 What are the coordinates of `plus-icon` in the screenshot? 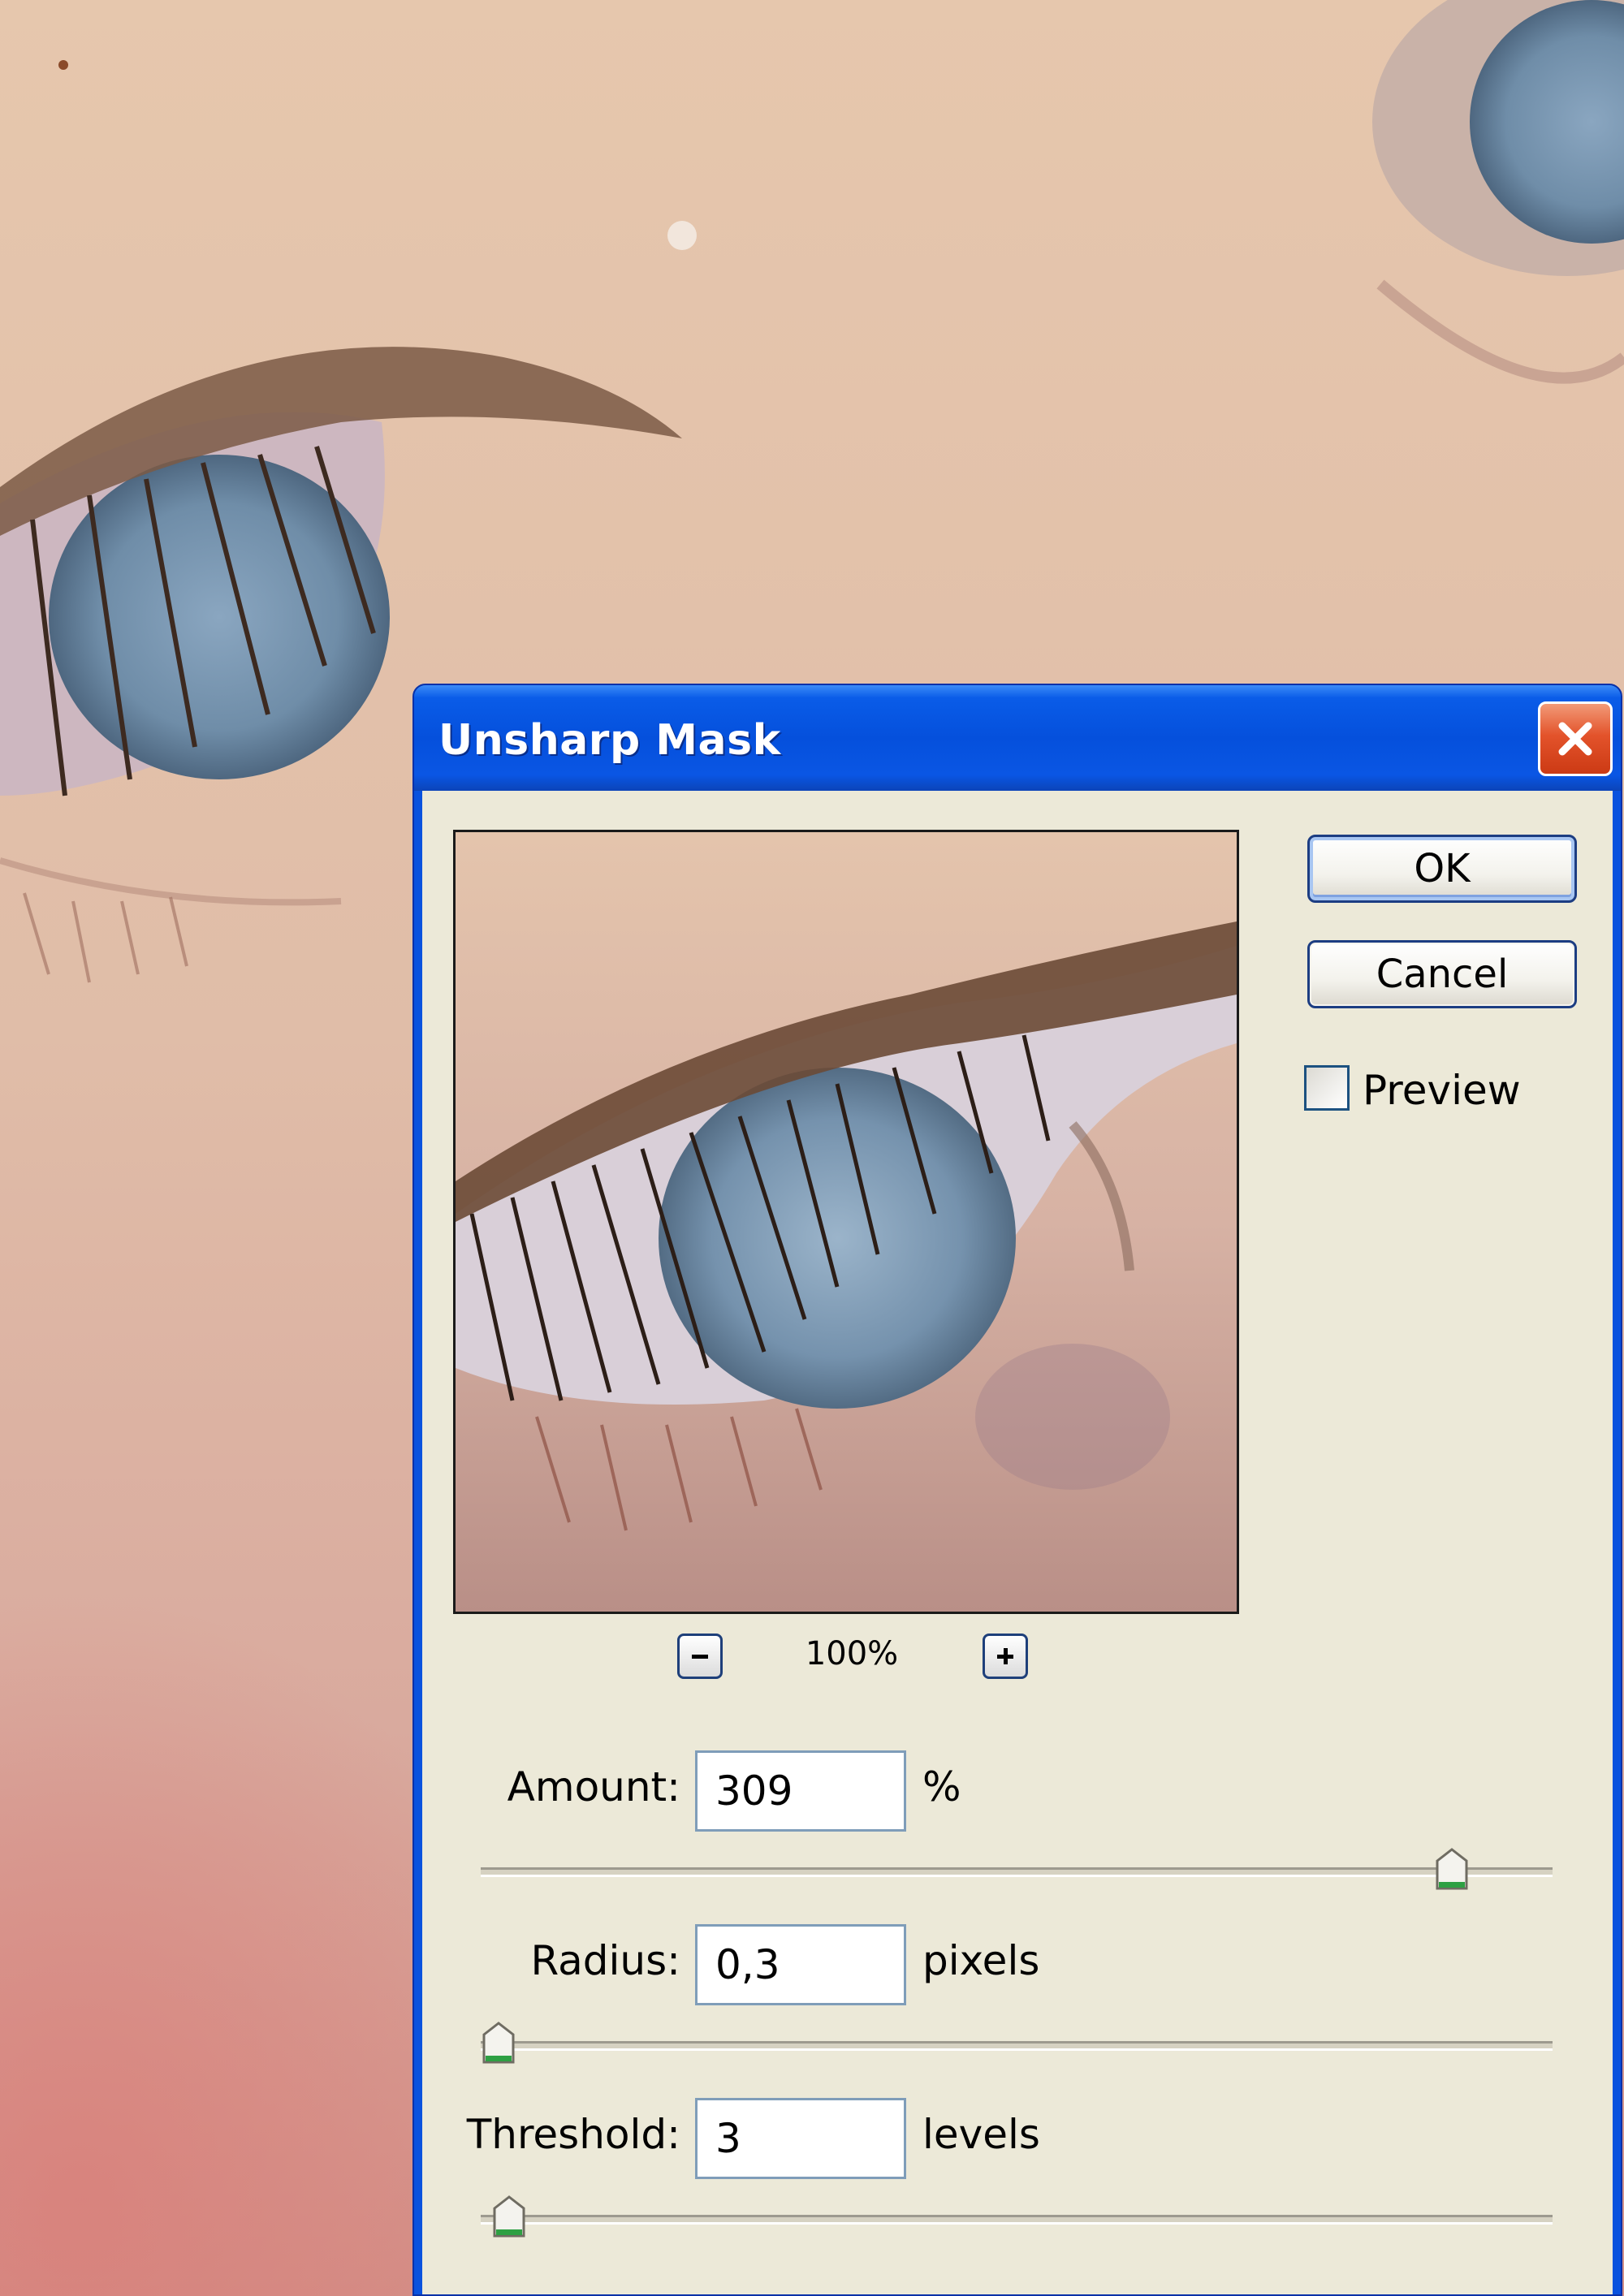 It's located at (1005, 1656).